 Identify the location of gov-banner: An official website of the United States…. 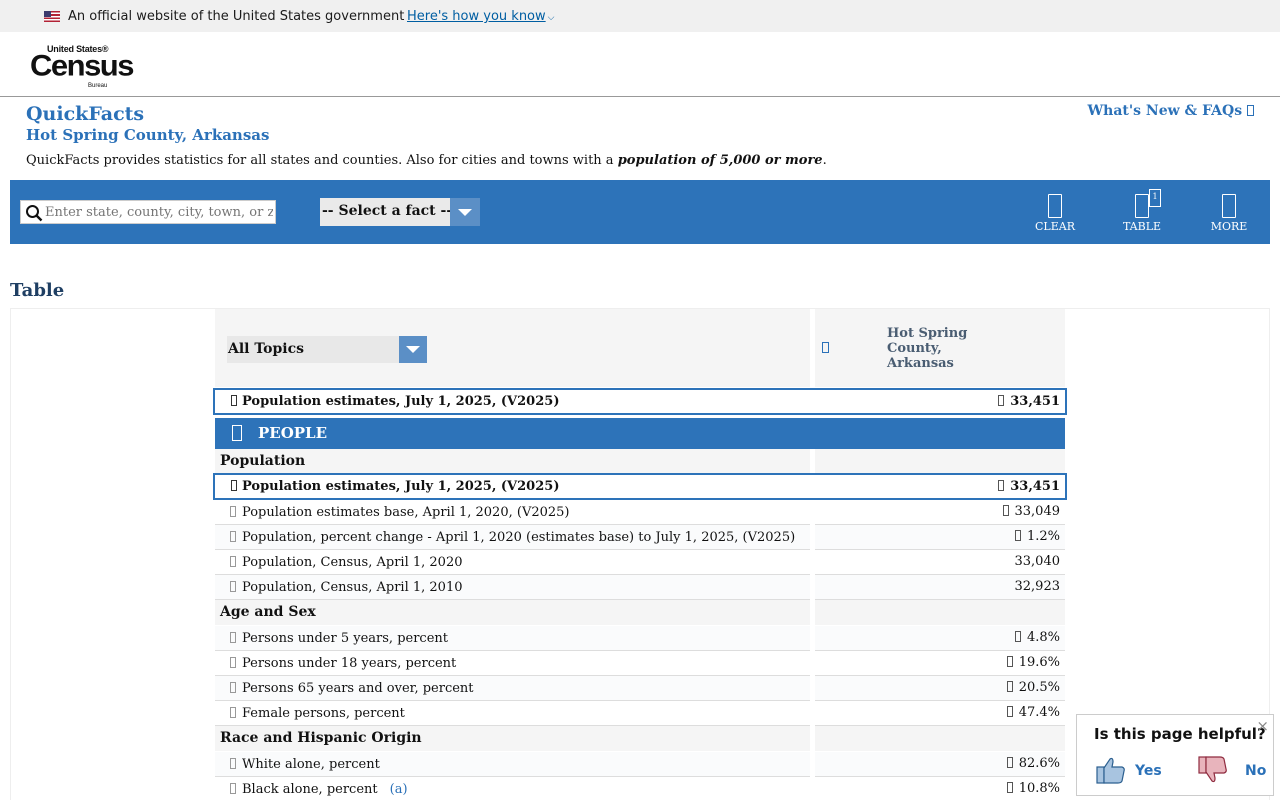
(640, 16).